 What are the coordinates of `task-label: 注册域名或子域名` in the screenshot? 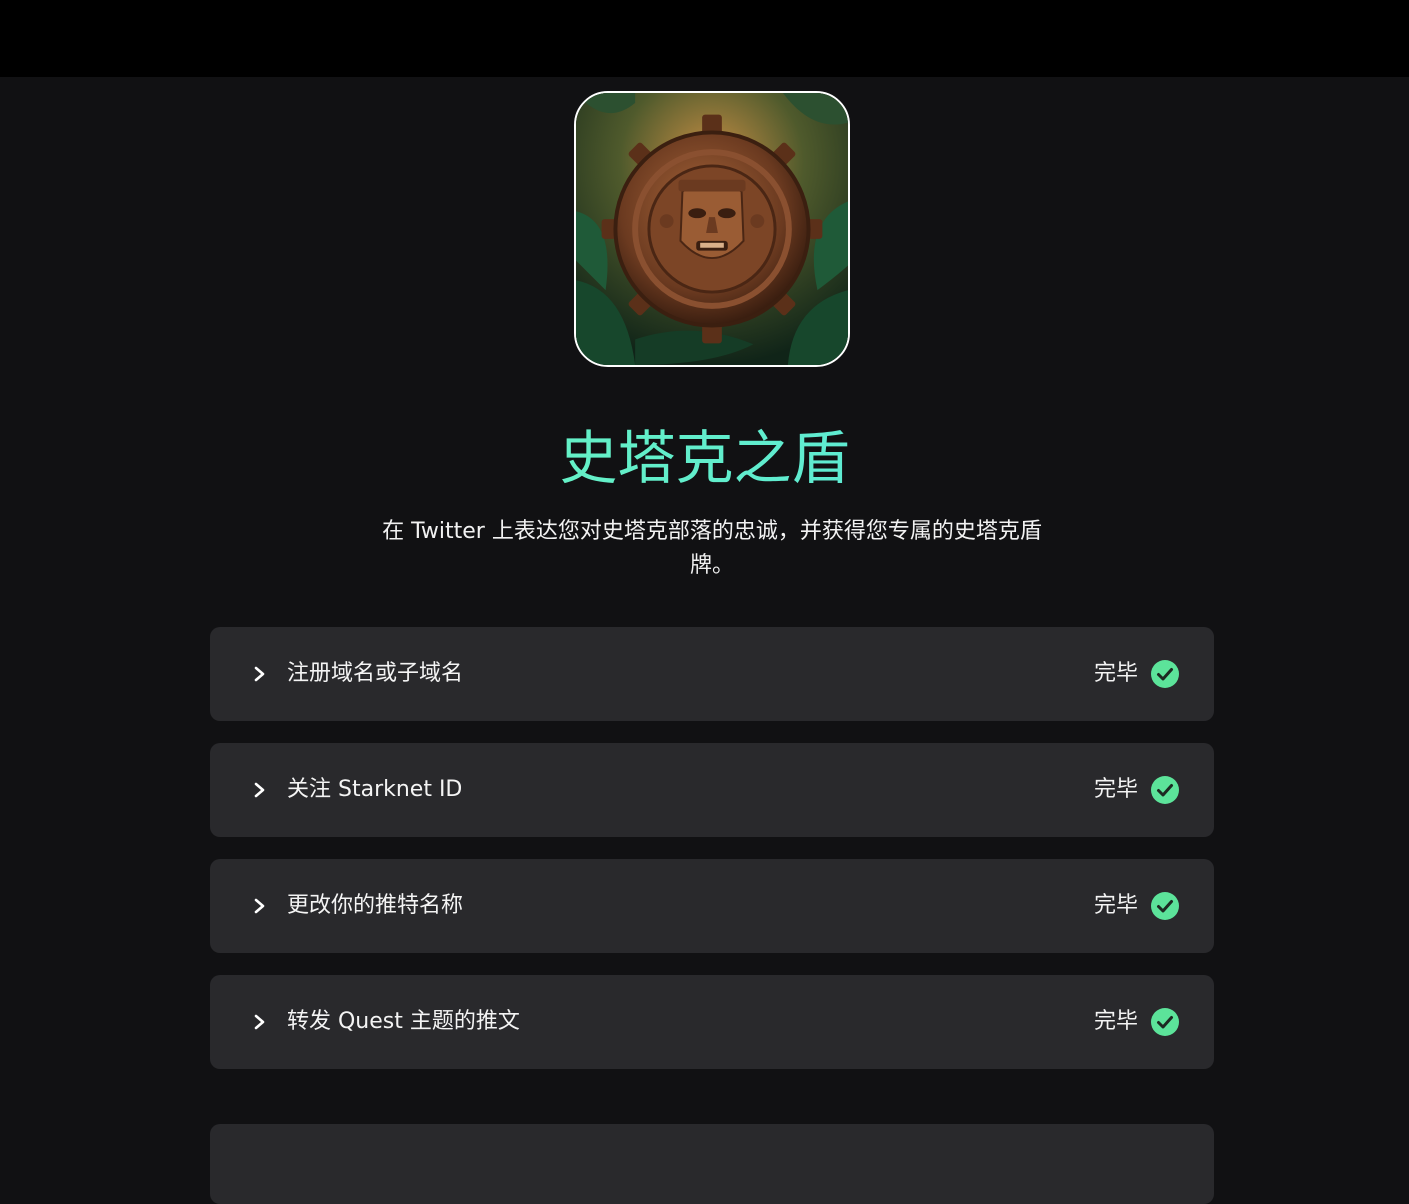 It's located at (375, 673).